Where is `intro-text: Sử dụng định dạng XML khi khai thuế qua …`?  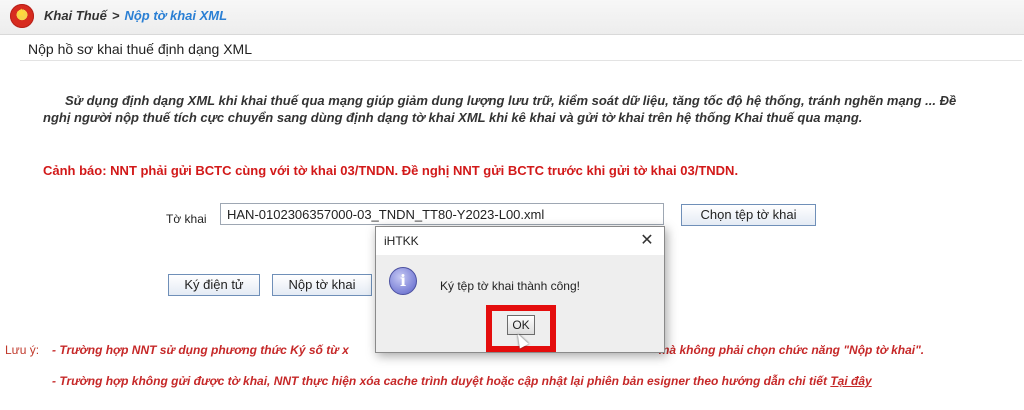 intro-text: Sử dụng định dạng XML khi khai thuế qua … is located at coordinates (500, 109).